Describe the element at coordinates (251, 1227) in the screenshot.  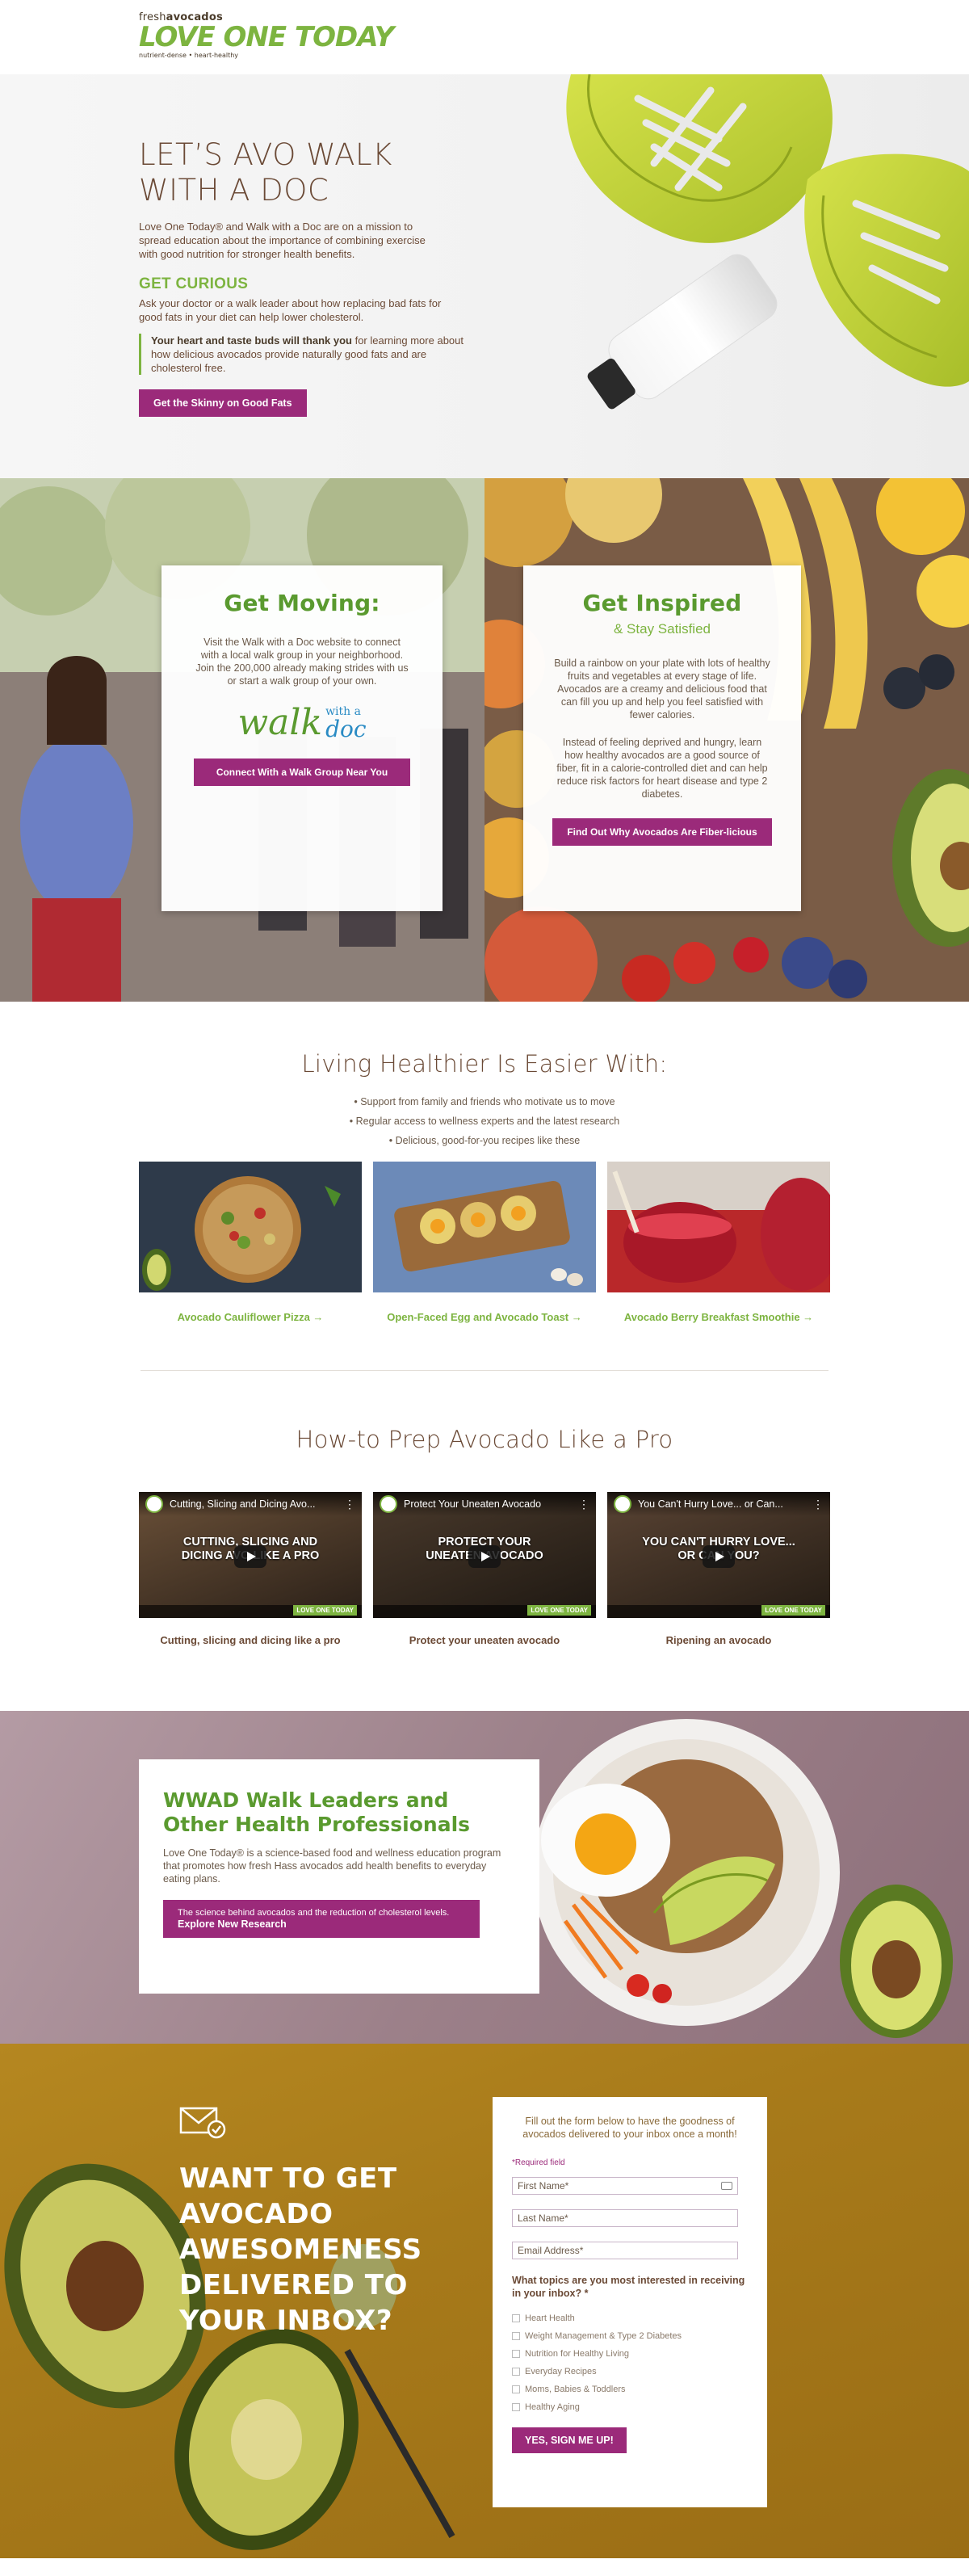
I see `cauliflower-pizza-image` at that location.